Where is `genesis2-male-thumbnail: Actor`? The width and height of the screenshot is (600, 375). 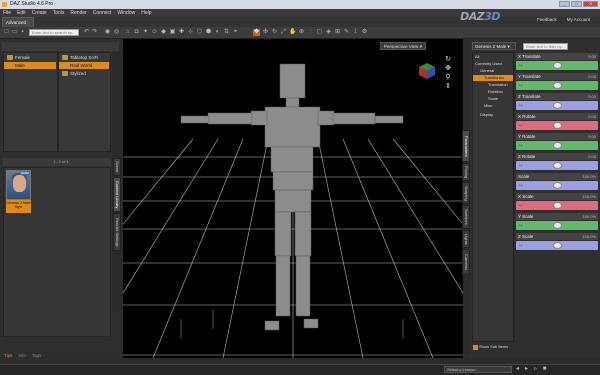
genesis2-male-thumbnail: Actor is located at coordinates (18, 185).